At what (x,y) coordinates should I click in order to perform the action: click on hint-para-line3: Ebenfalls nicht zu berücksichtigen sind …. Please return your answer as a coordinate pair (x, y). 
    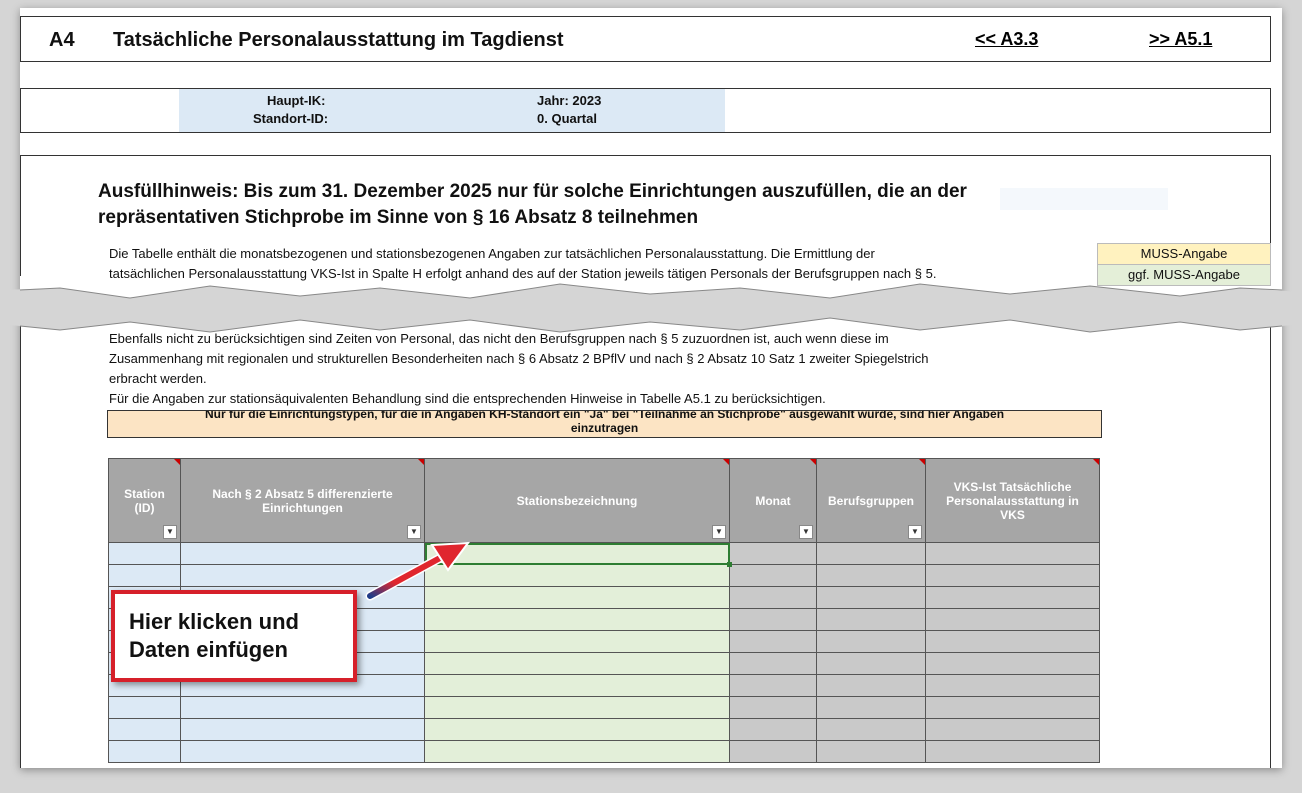
    Looking at the image, I should click on (499, 338).